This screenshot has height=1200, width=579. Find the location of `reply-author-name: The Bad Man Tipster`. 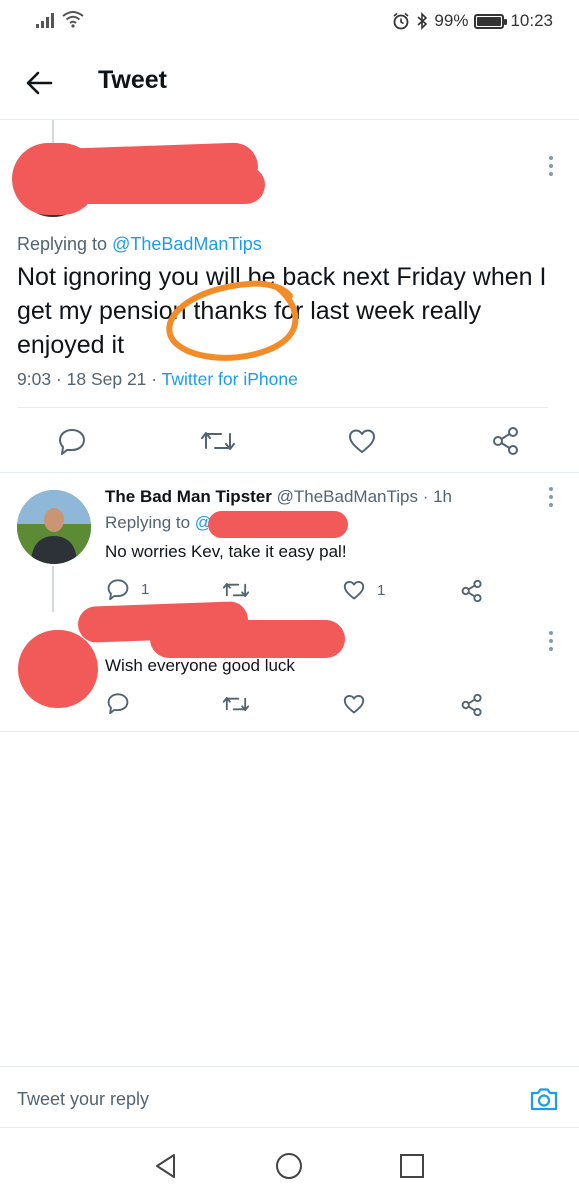

reply-author-name: The Bad Man Tipster is located at coordinates (188, 496).